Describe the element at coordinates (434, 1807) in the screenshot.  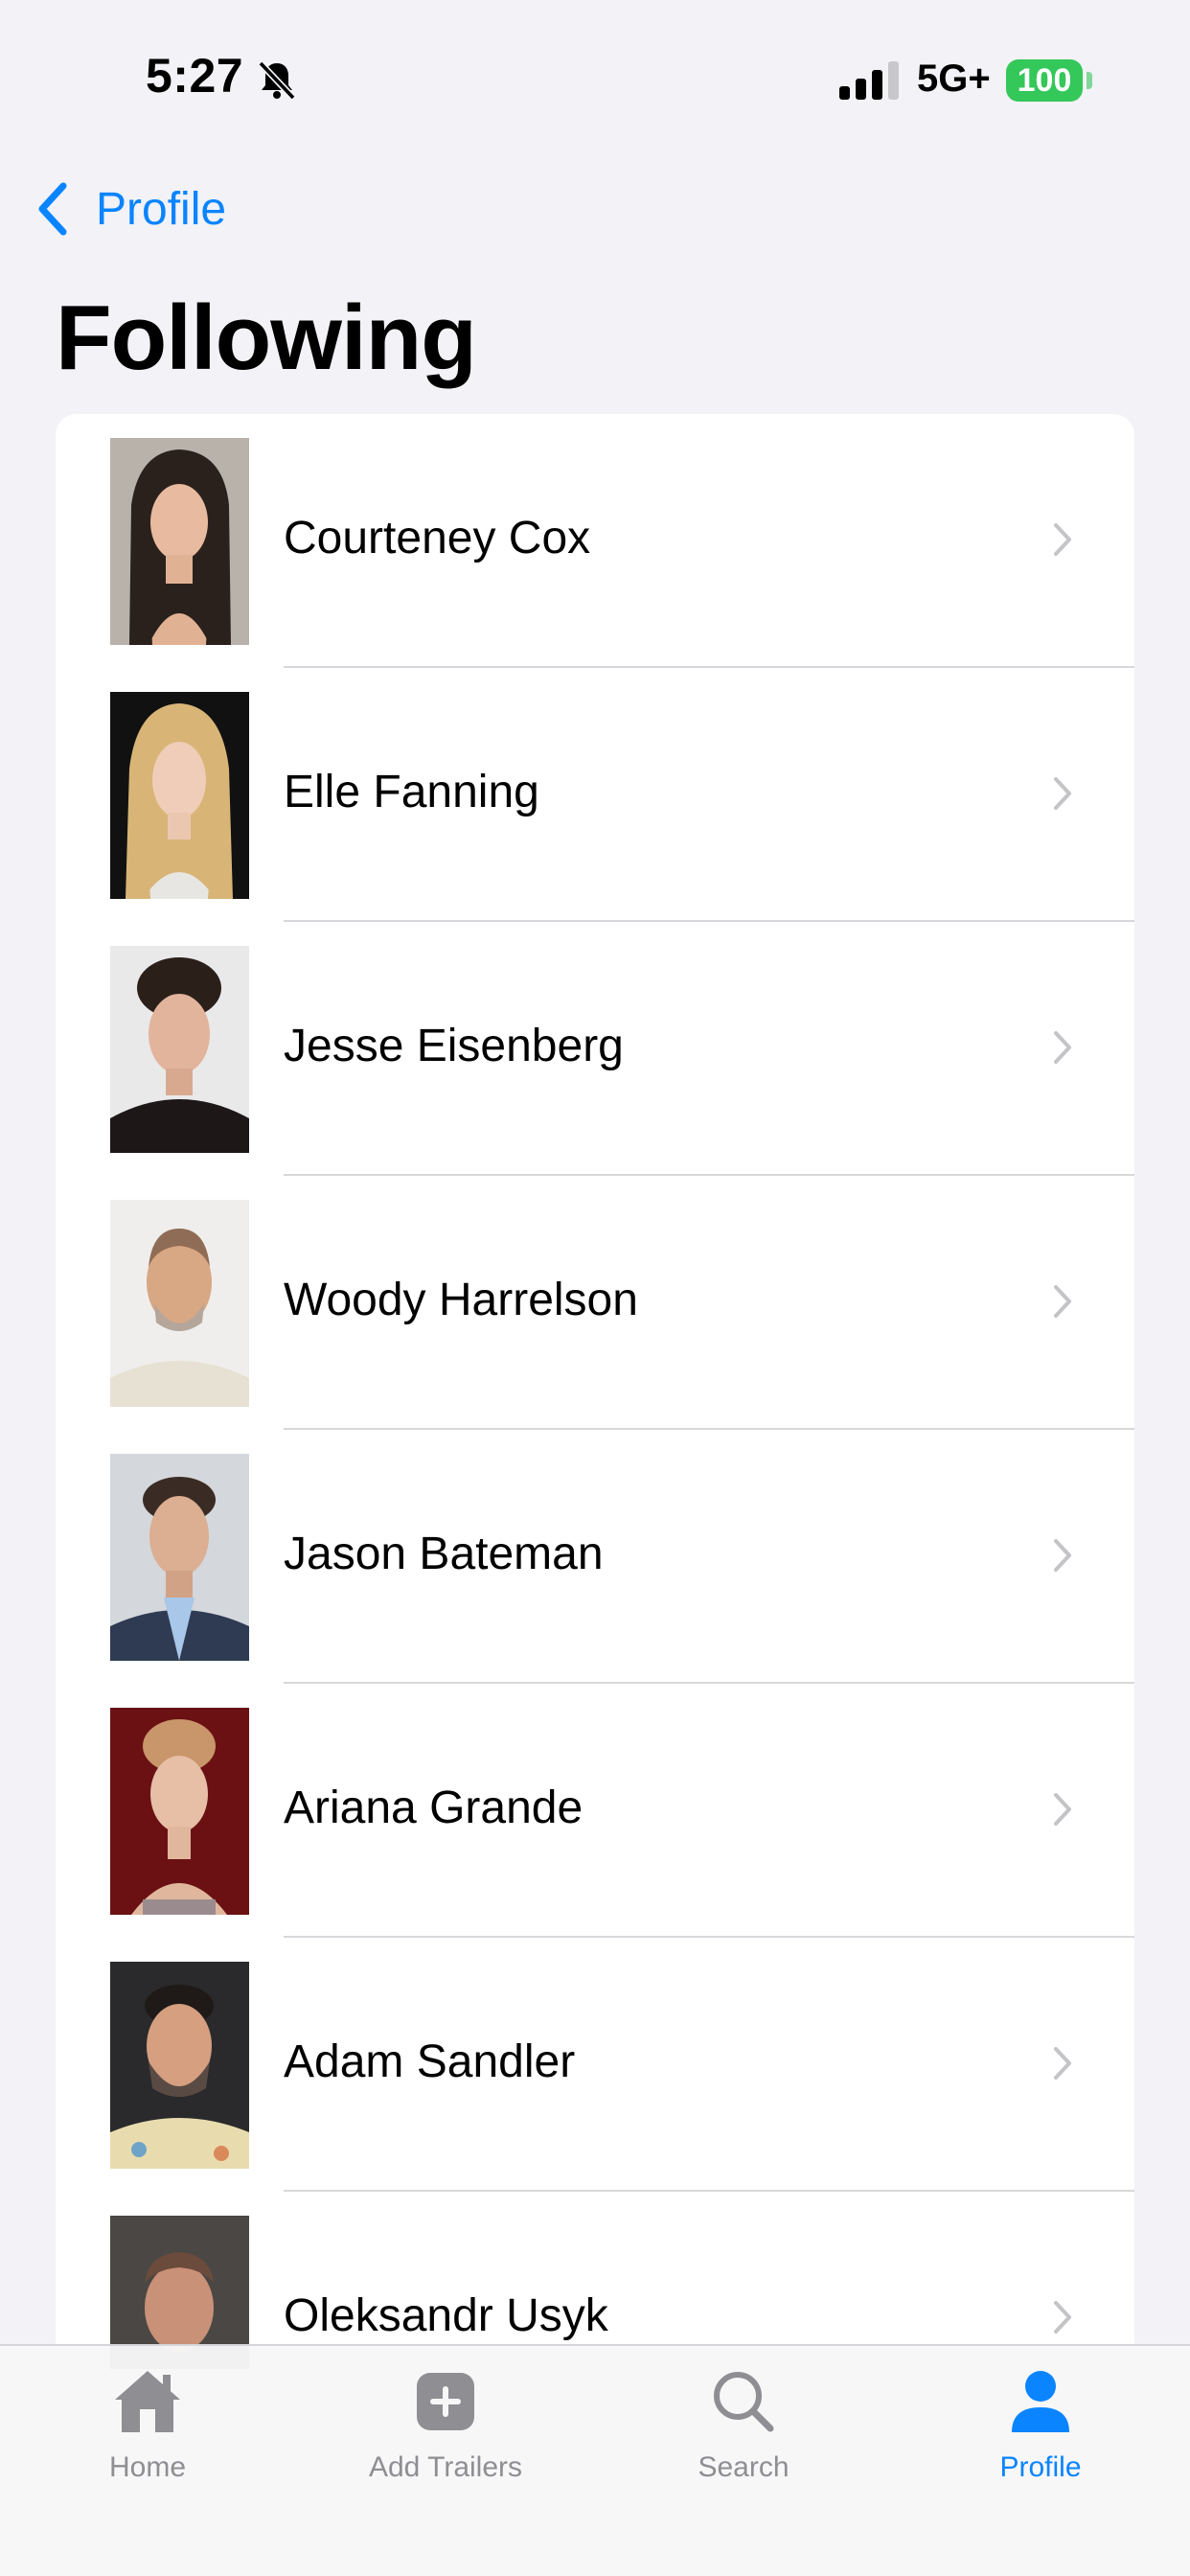
I see `item-name: Ariana Grande` at that location.